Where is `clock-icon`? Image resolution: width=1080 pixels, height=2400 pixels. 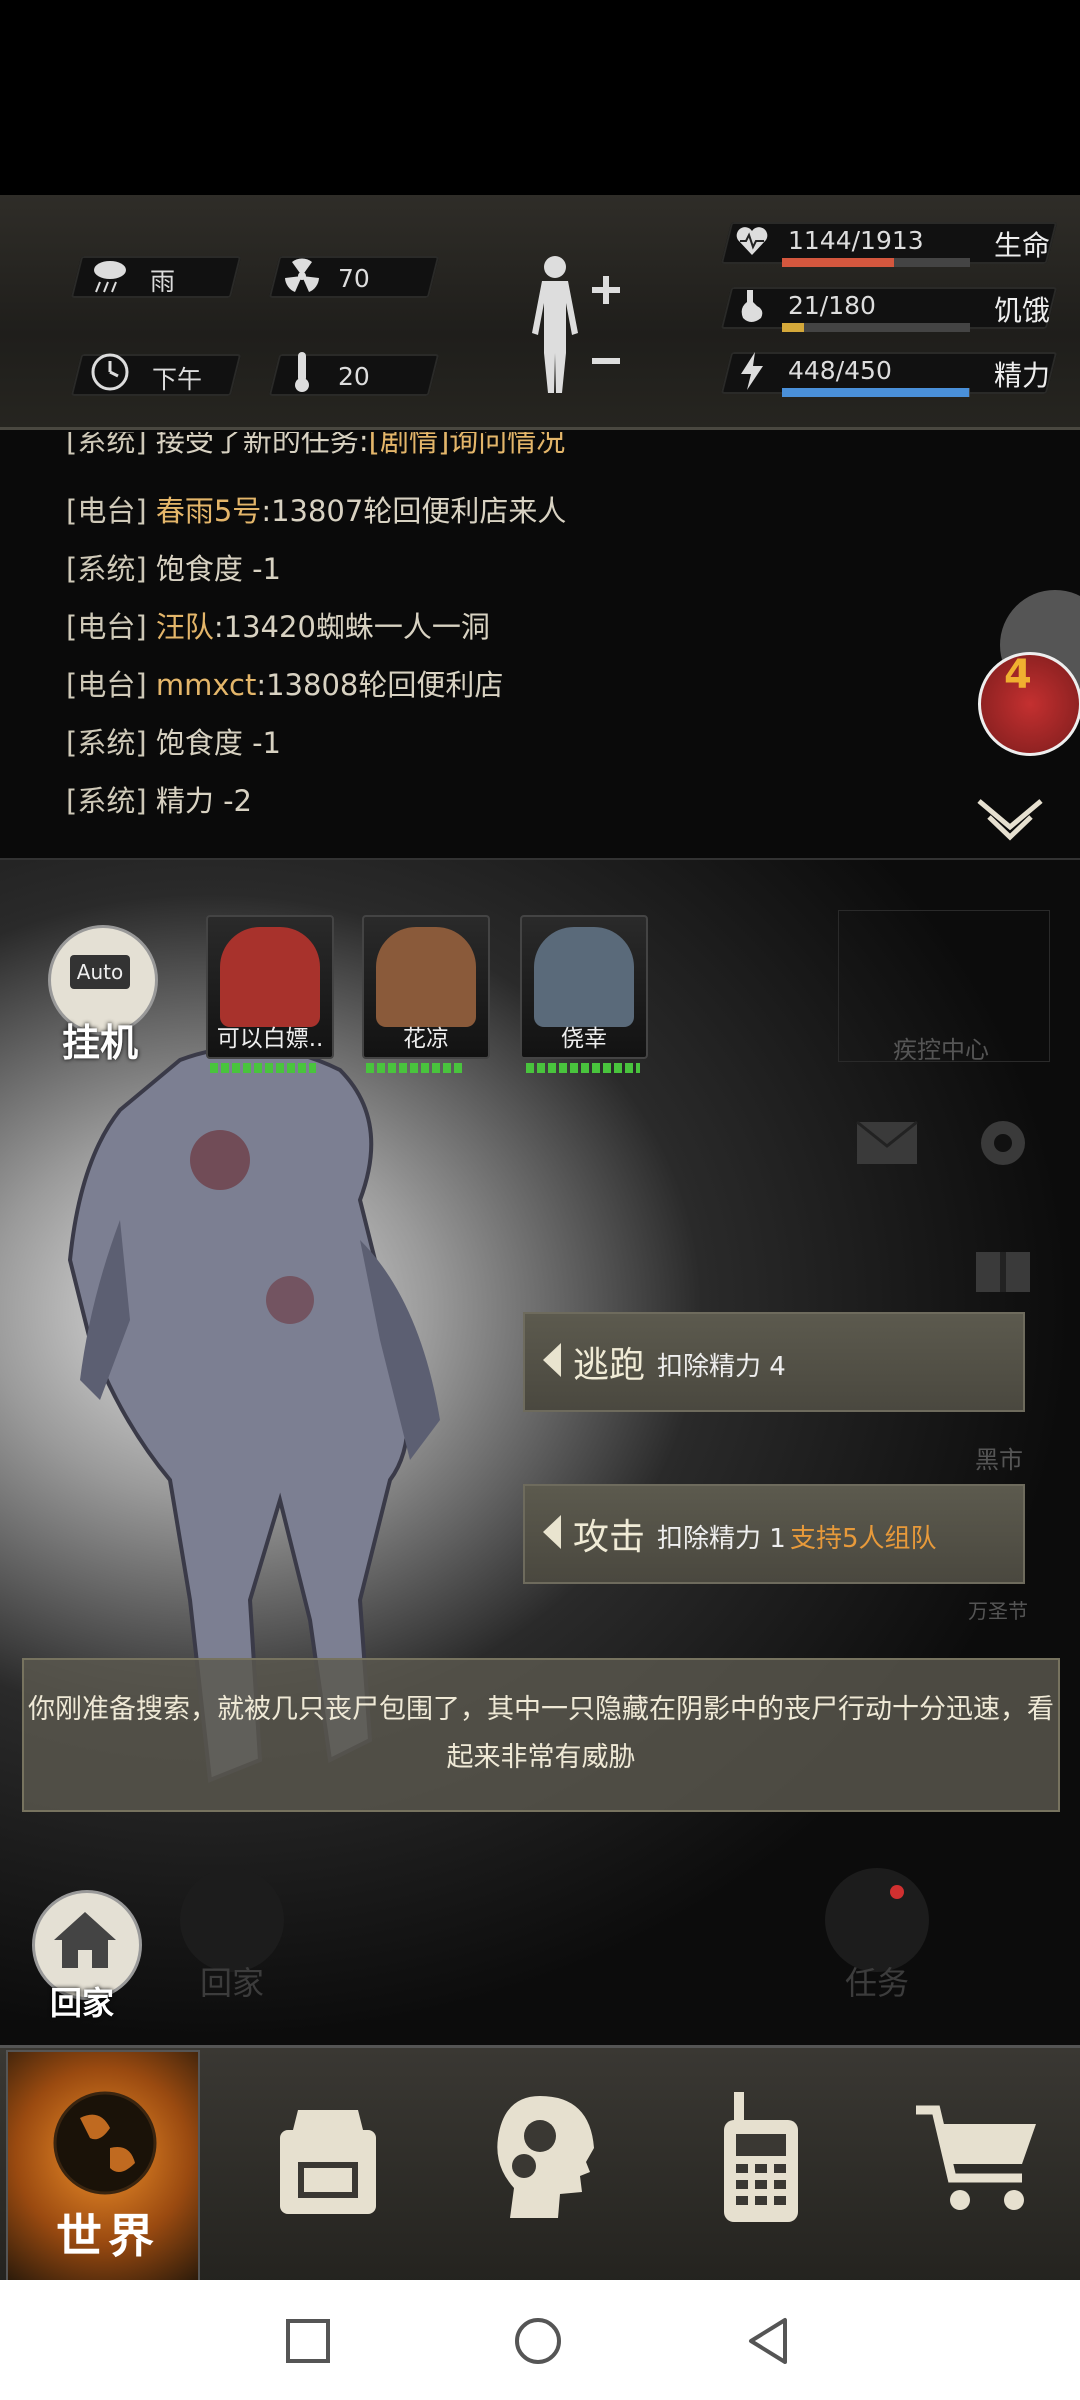 clock-icon is located at coordinates (110, 372).